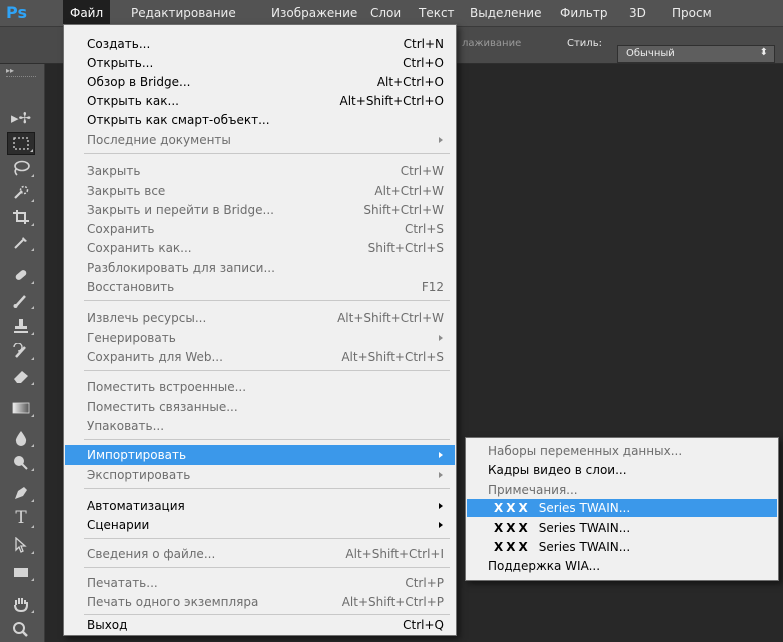 The height and width of the screenshot is (642, 783). What do you see at coordinates (10, 70) in the screenshot?
I see `collapse-panel-icon: ▸▸` at bounding box center [10, 70].